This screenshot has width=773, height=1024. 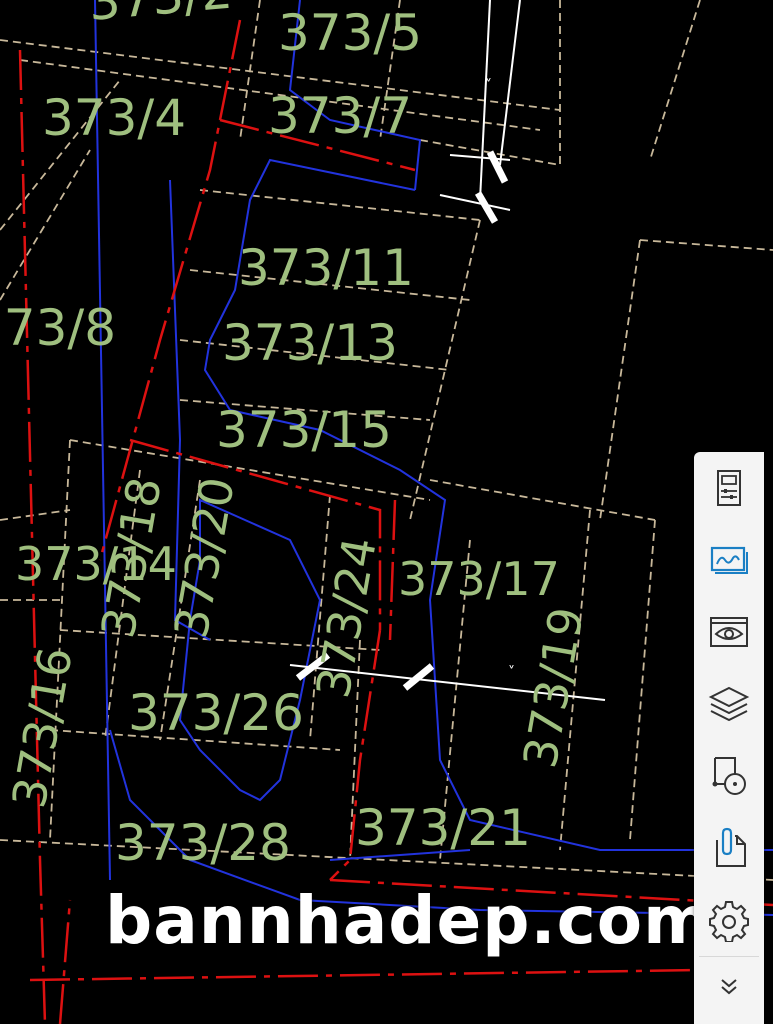 I want to click on layers-icon, so click(x=729, y=704).